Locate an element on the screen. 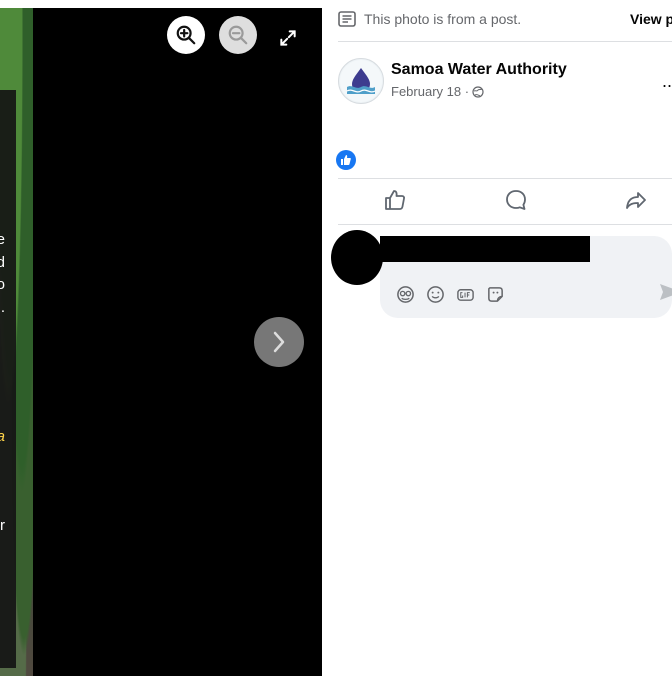  like-icon is located at coordinates (395, 200).